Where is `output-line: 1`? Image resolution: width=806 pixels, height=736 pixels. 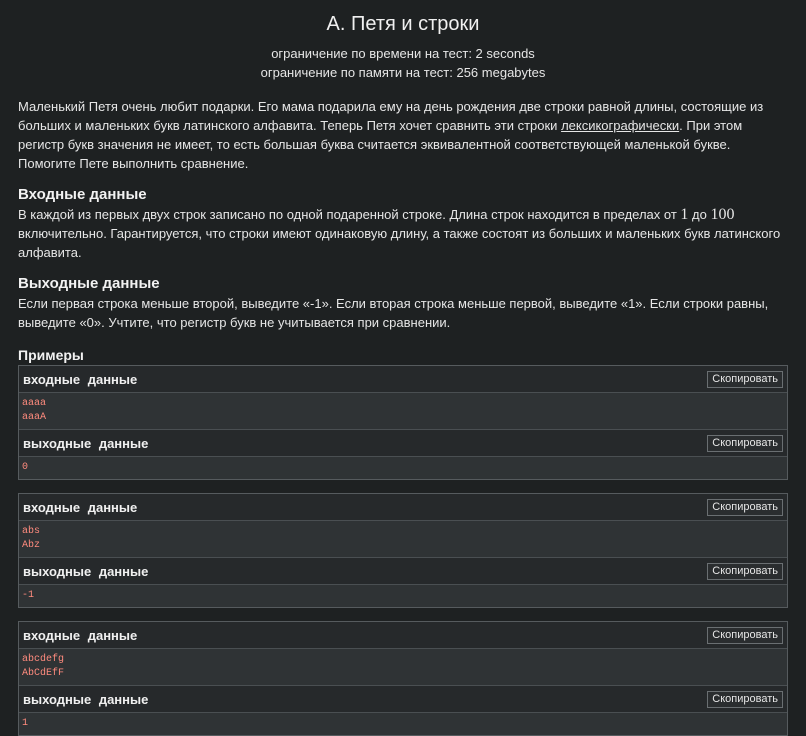
output-line: 1 is located at coordinates (25, 723).